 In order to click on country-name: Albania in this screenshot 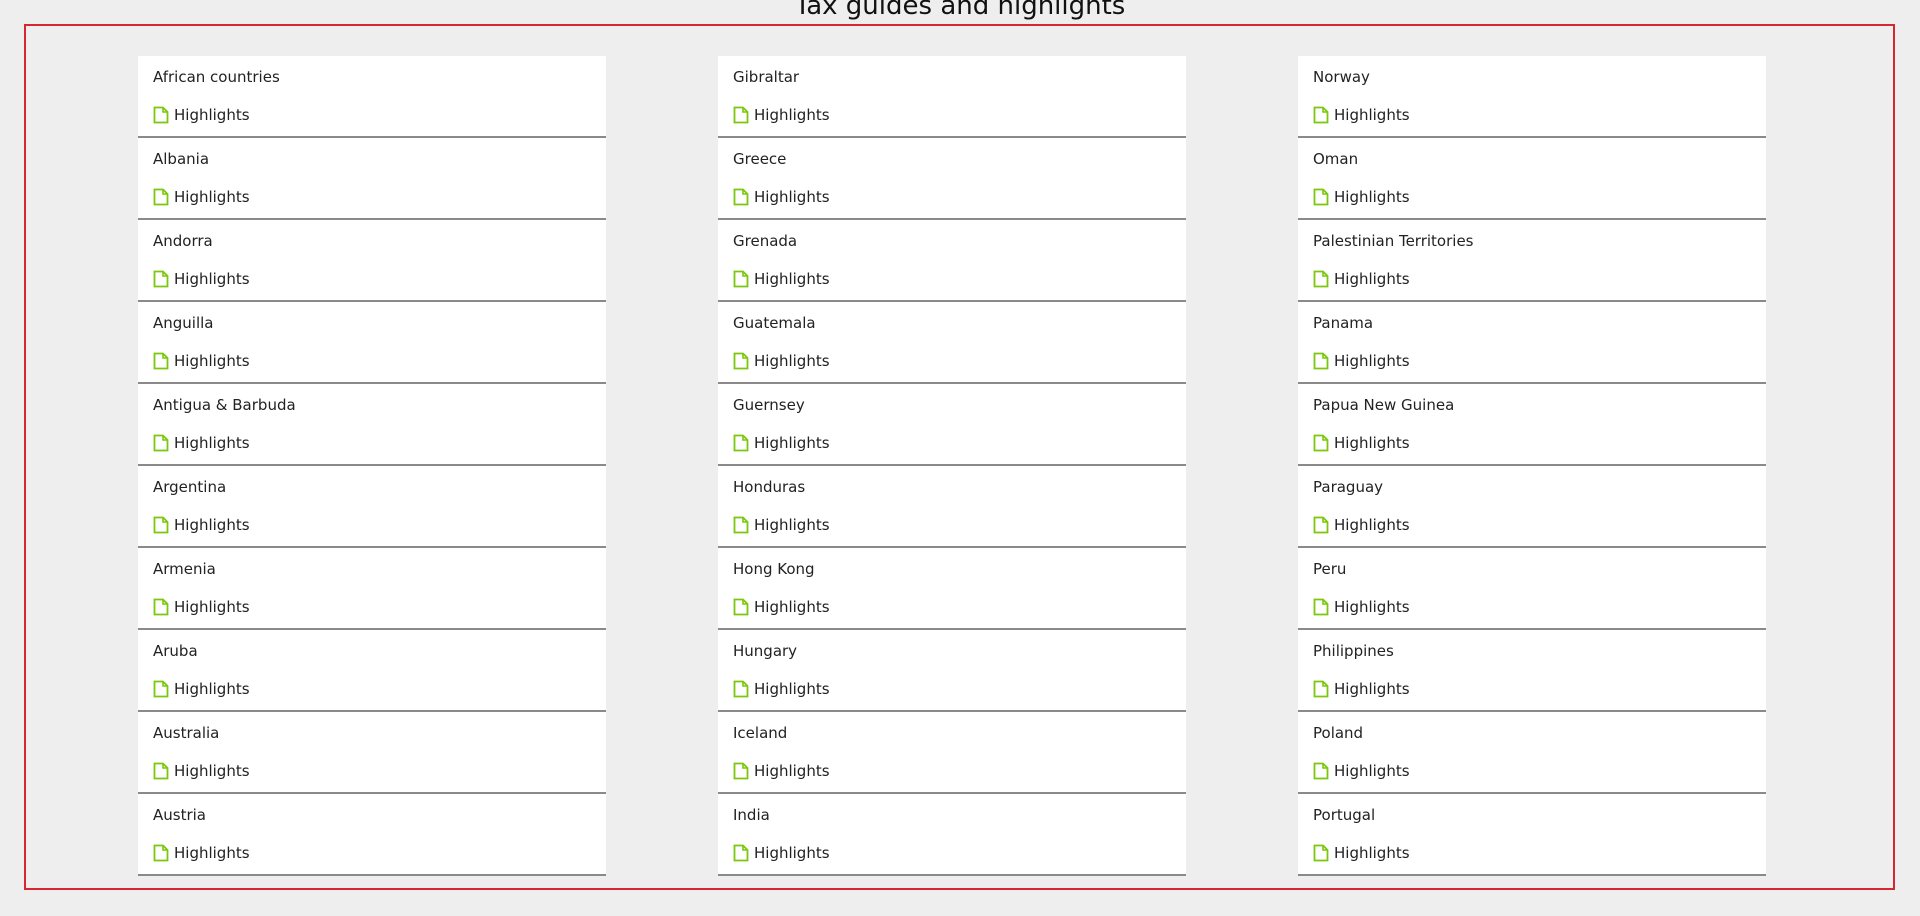, I will do `click(181, 159)`.